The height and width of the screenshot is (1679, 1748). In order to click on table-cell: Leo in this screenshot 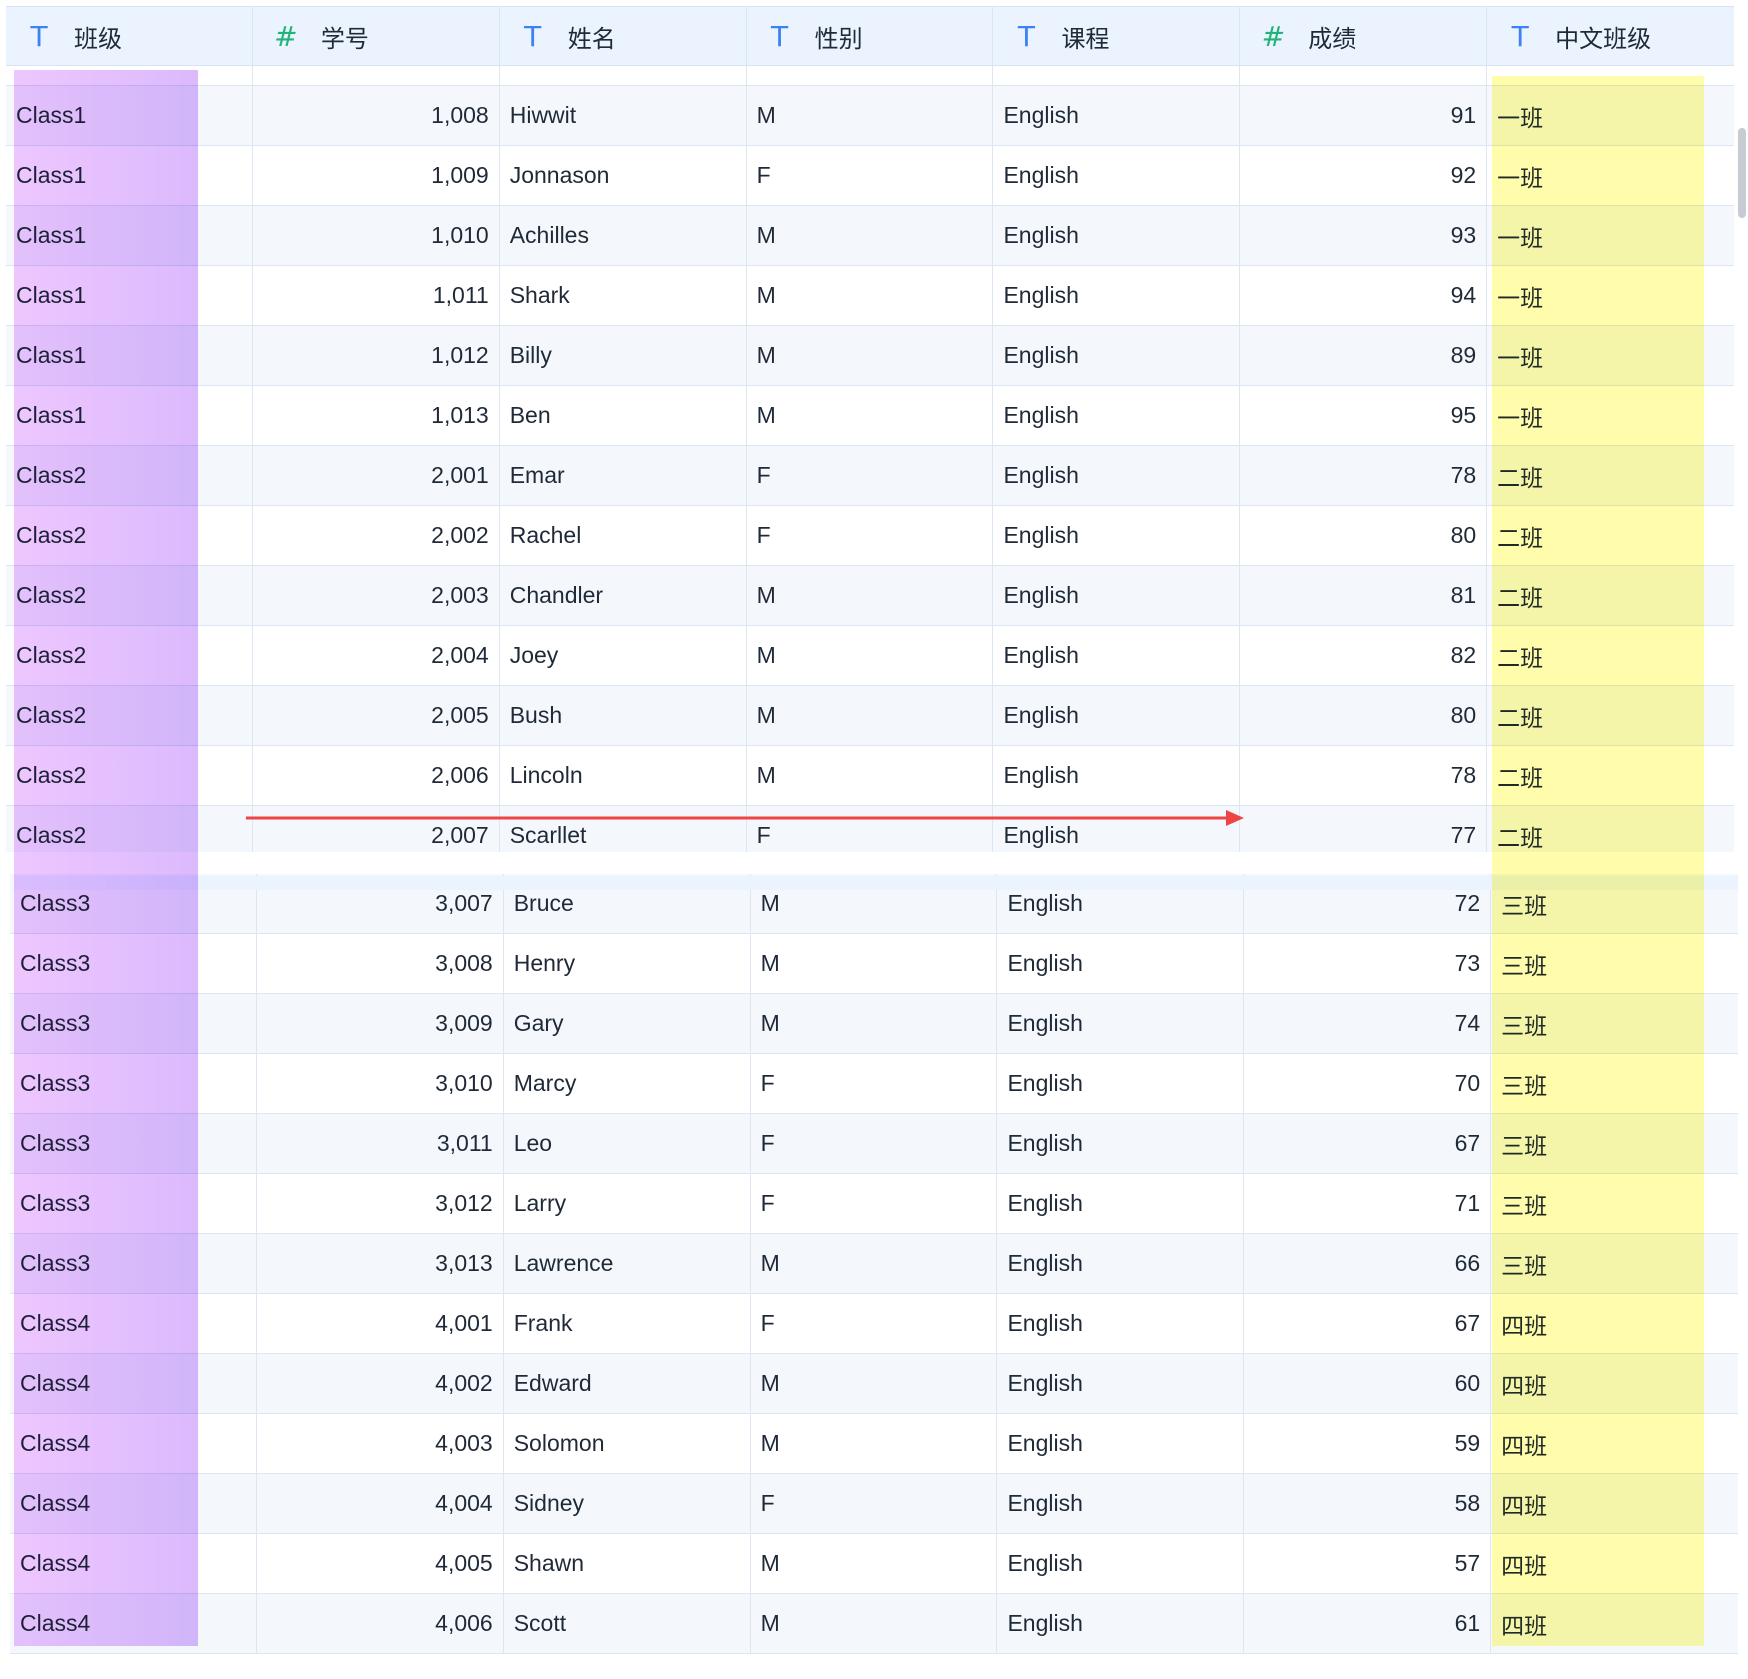, I will do `click(627, 1143)`.